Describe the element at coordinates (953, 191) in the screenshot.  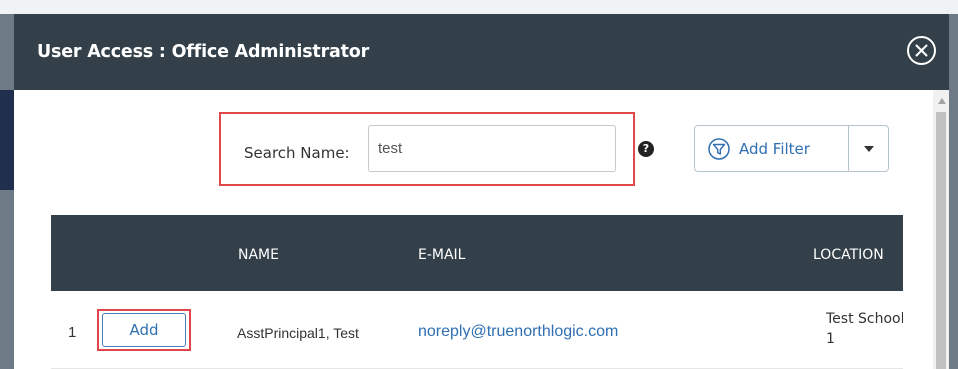
I see `background-app-right` at that location.